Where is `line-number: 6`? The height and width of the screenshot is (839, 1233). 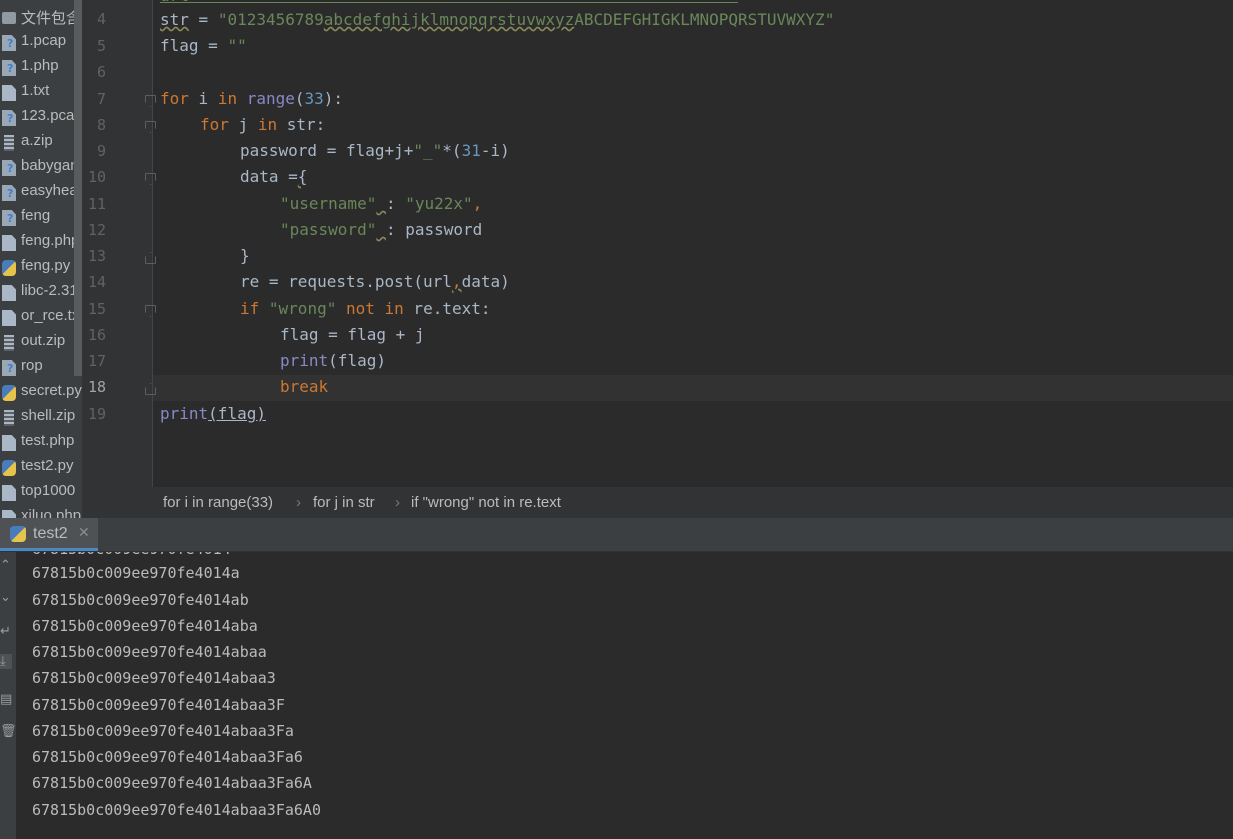
line-number: 6 is located at coordinates (101, 72).